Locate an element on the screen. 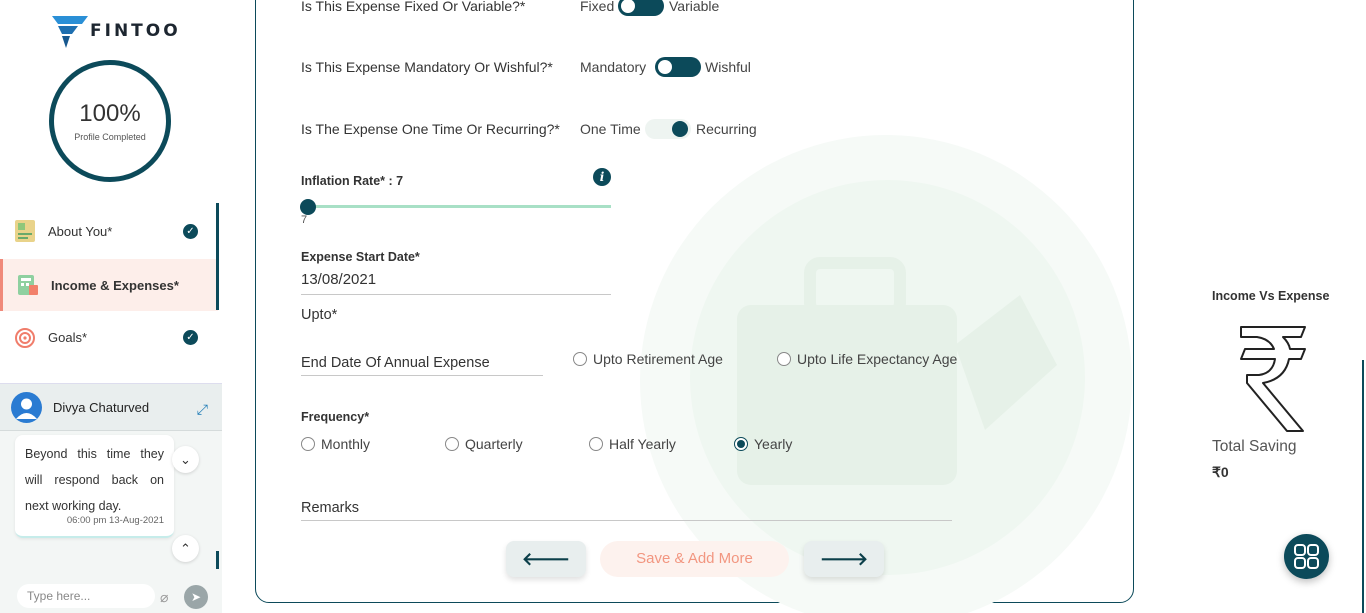  profile-percent: 100% is located at coordinates (110, 113).